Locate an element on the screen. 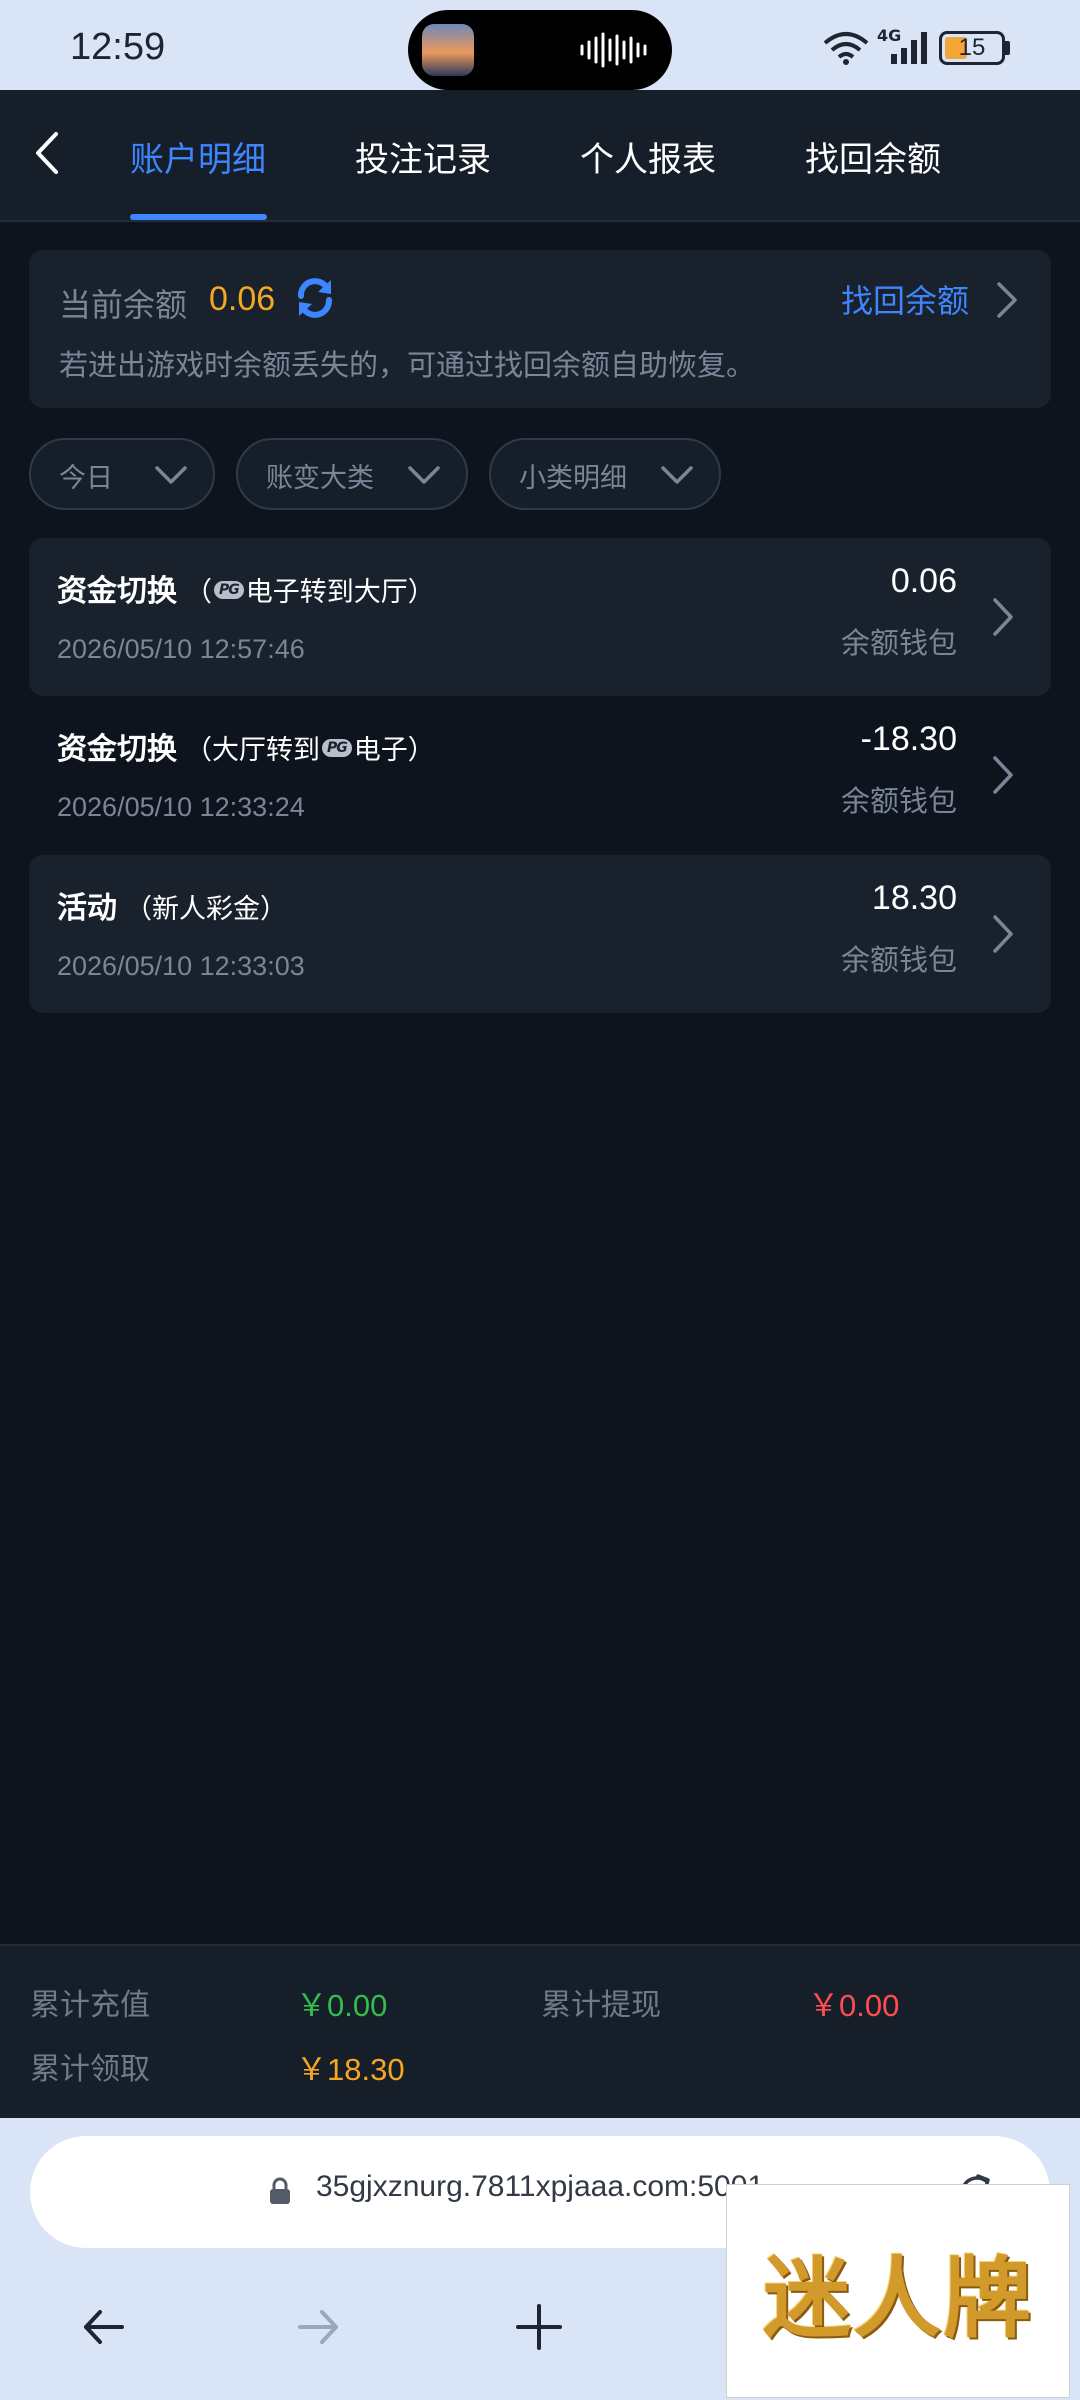 The width and height of the screenshot is (1080, 2400). new-tab-plus-icon is located at coordinates (539, 2327).